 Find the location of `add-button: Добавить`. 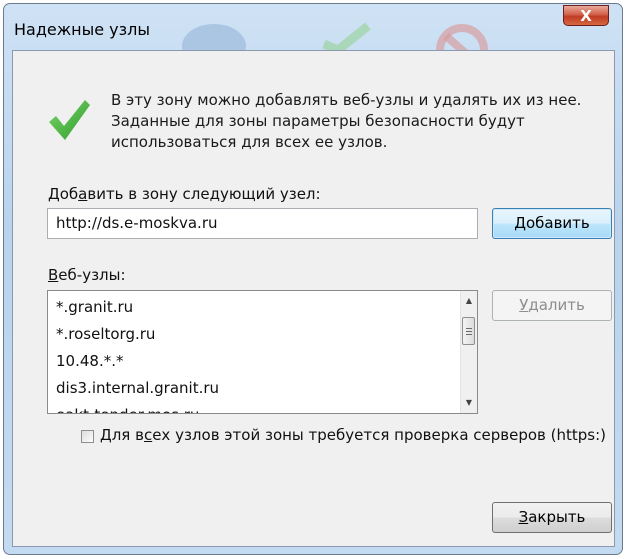

add-button: Добавить is located at coordinates (552, 223).